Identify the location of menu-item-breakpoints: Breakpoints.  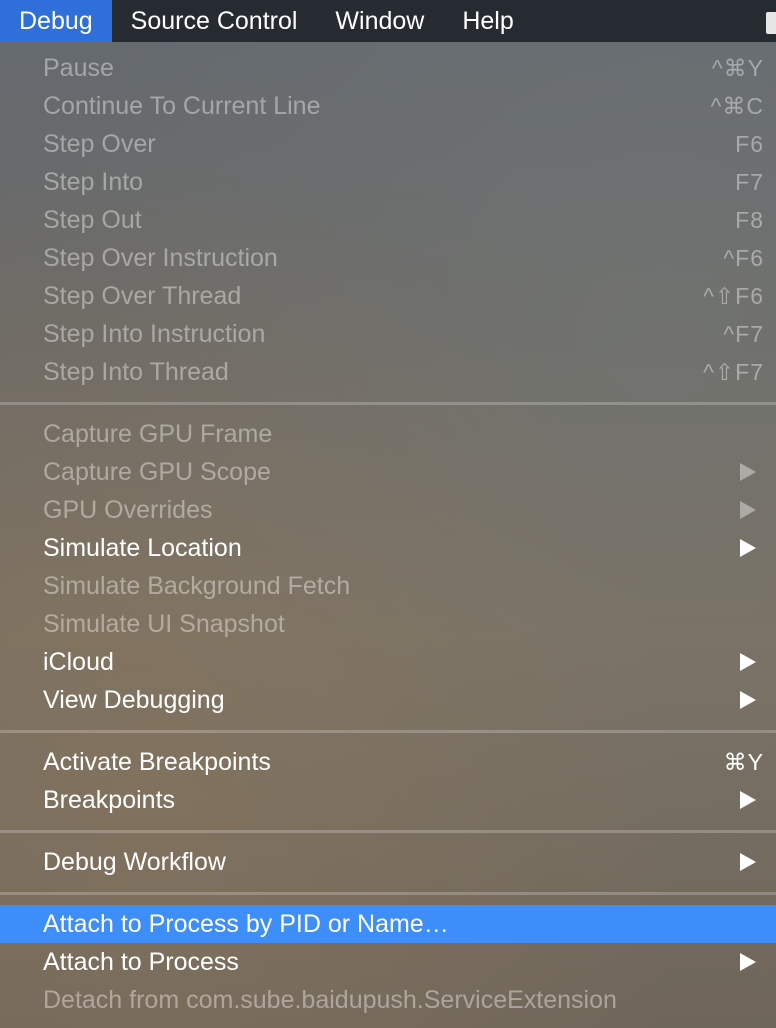
(388, 800).